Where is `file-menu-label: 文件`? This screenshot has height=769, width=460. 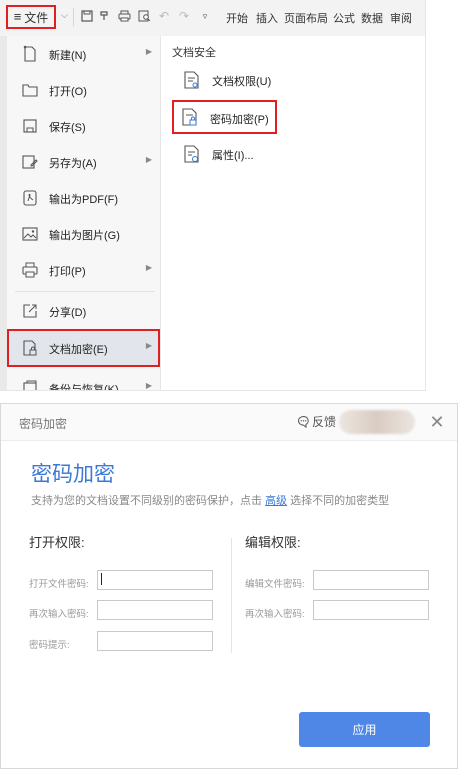
file-menu-label: 文件 is located at coordinates (36, 17).